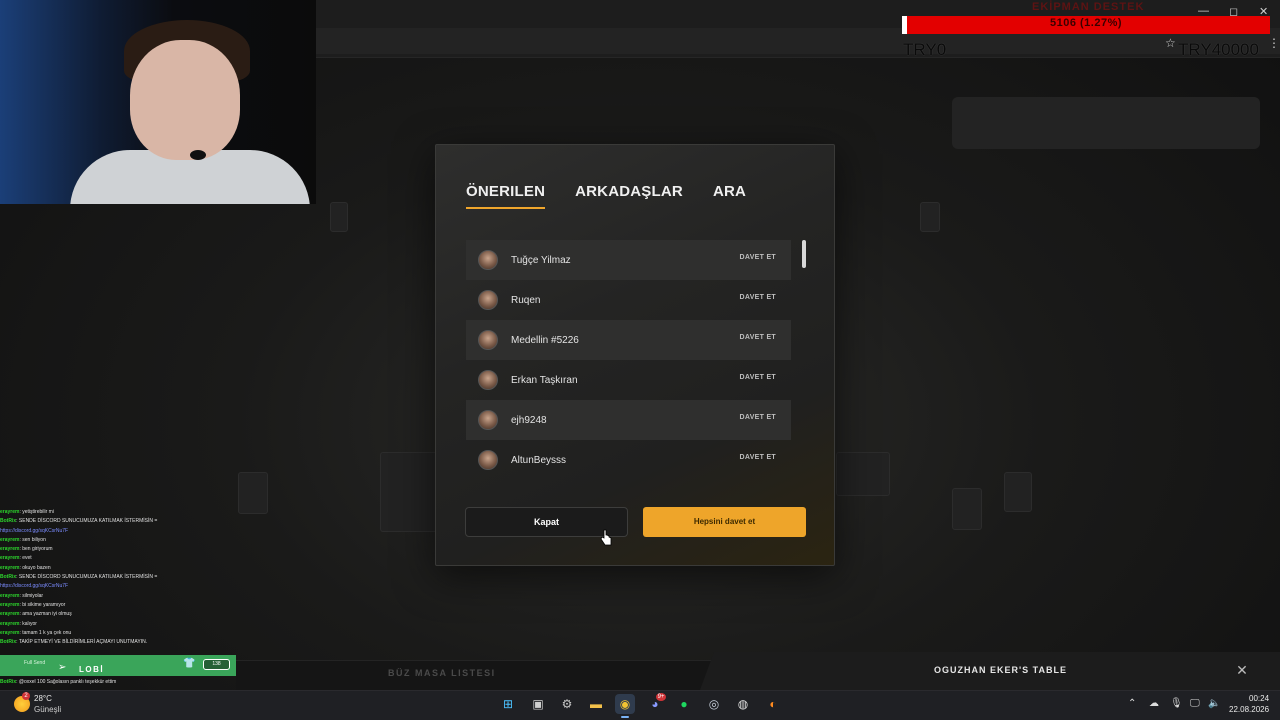 The height and width of the screenshot is (720, 1280). Describe the element at coordinates (729, 196) in the screenshot. I see `tab-search: ARA` at that location.